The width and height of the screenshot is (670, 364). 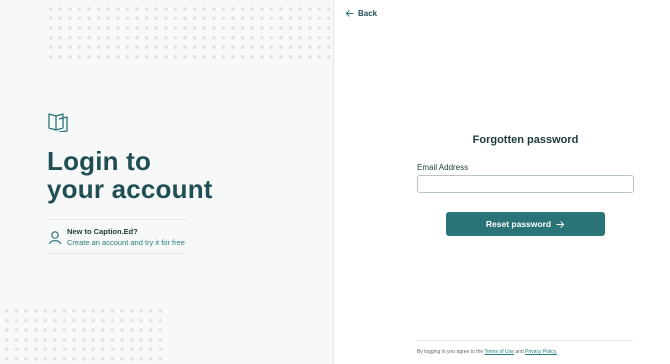 I want to click on dot-pattern-top, so click(x=188, y=32).